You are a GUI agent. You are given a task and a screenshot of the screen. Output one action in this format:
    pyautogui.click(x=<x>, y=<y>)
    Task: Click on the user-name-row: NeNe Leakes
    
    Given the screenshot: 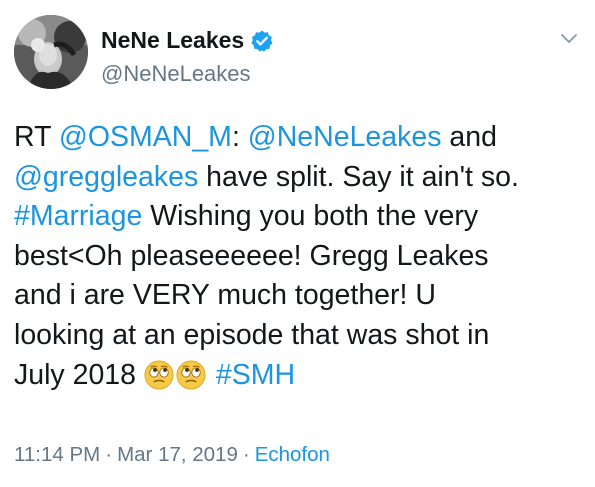 What is the action you would take?
    pyautogui.click(x=187, y=40)
    